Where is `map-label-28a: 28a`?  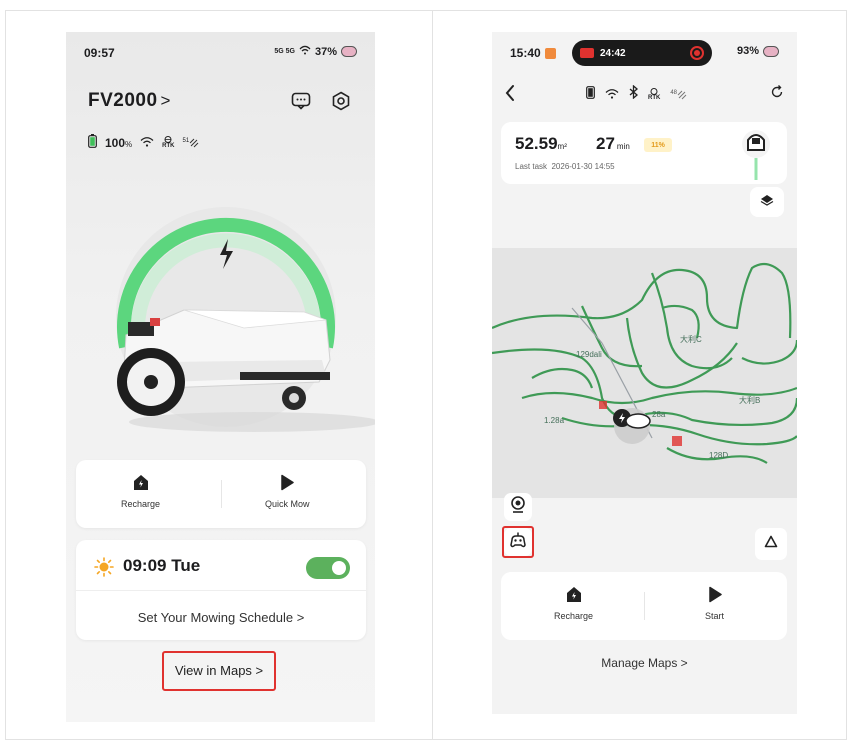
map-label-28a: 28a is located at coordinates (659, 414).